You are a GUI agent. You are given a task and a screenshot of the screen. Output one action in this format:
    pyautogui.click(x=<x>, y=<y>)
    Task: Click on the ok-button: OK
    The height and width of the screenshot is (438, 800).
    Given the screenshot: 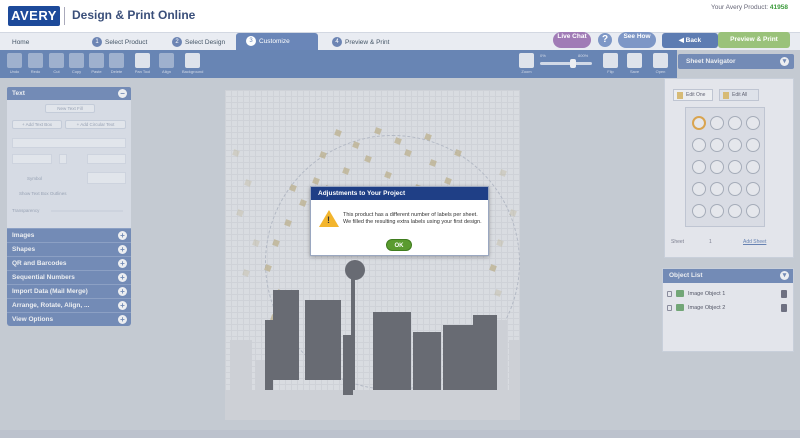 What is the action you would take?
    pyautogui.click(x=399, y=245)
    